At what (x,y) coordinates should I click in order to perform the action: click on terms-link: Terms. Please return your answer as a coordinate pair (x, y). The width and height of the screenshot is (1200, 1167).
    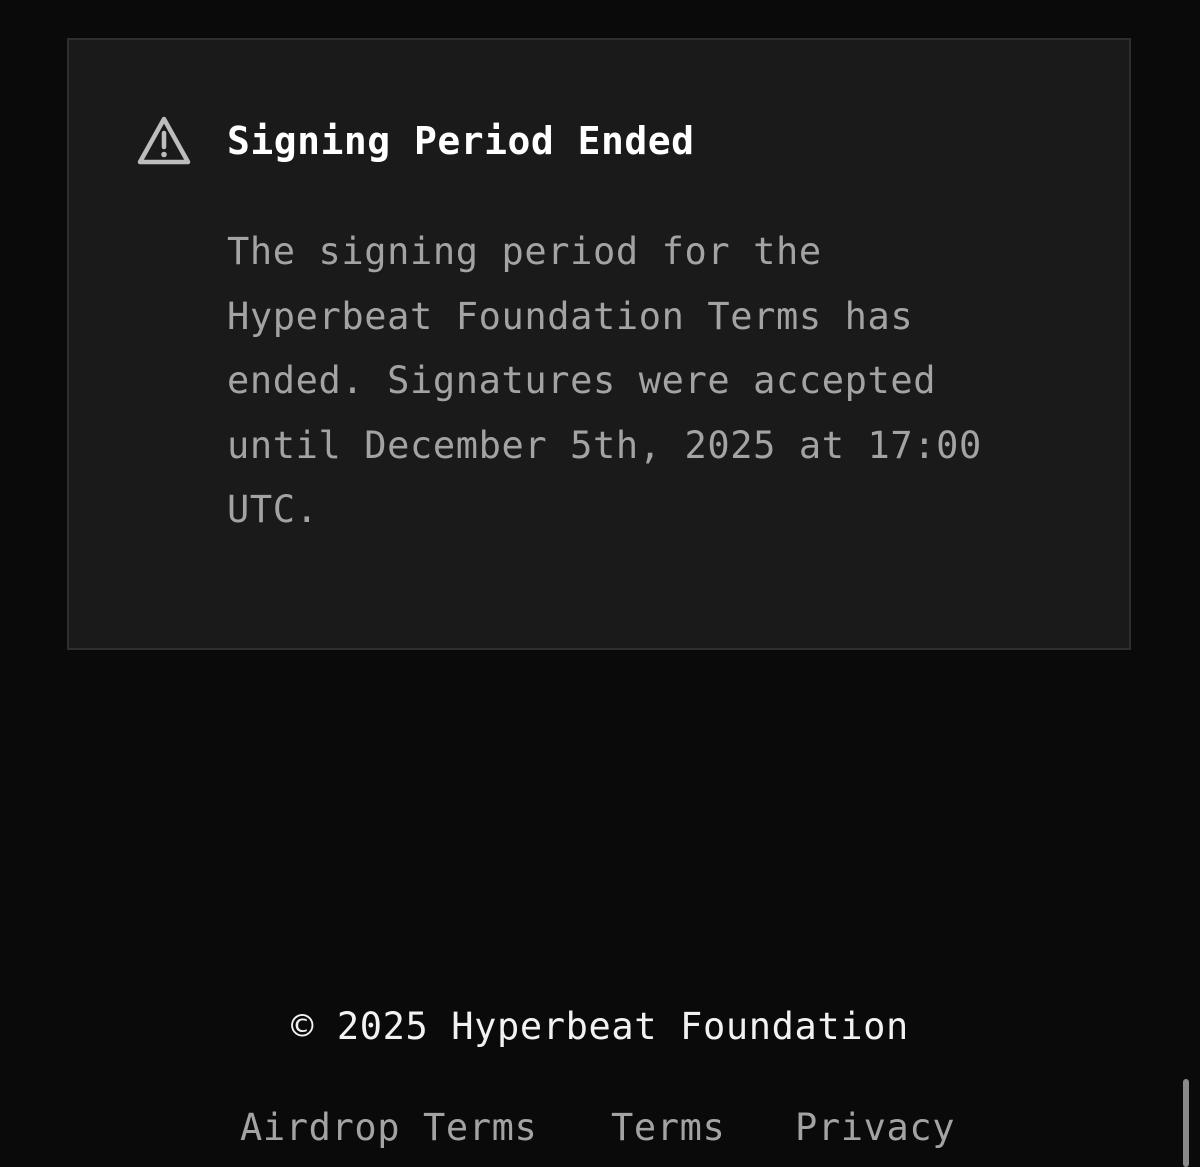
    Looking at the image, I should click on (668, 1128).